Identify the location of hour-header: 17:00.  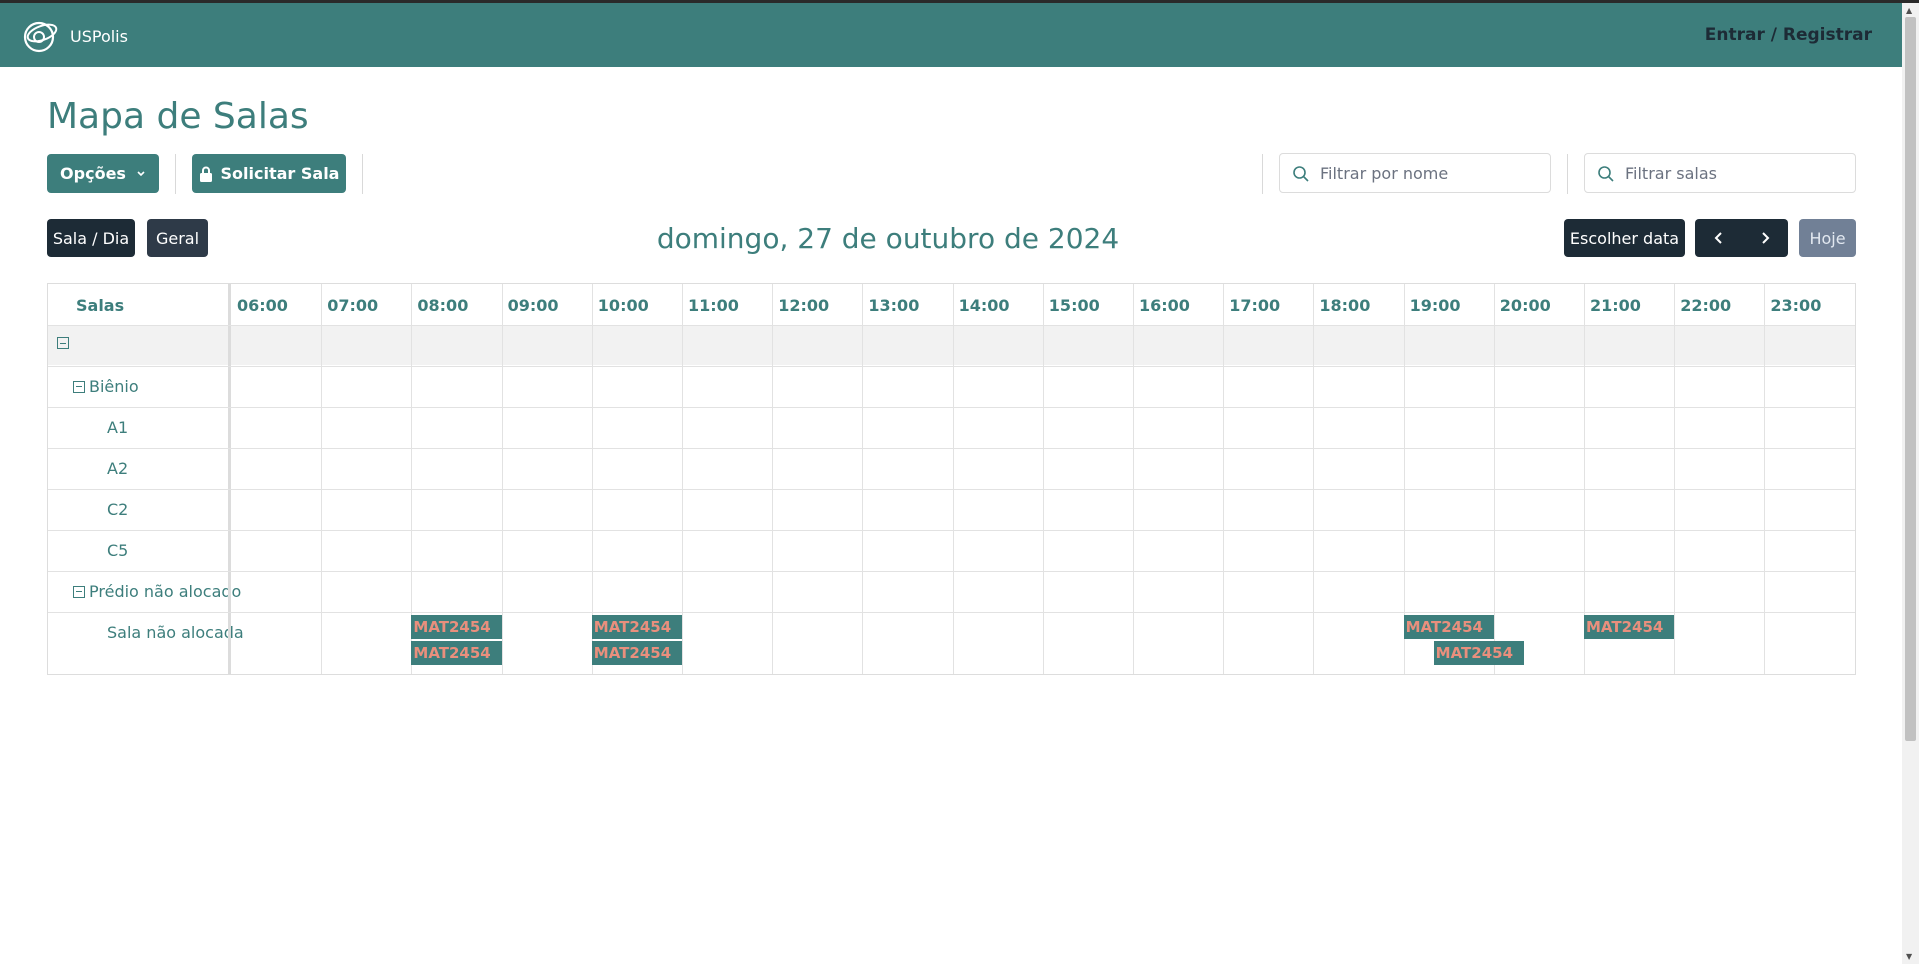
(1255, 305).